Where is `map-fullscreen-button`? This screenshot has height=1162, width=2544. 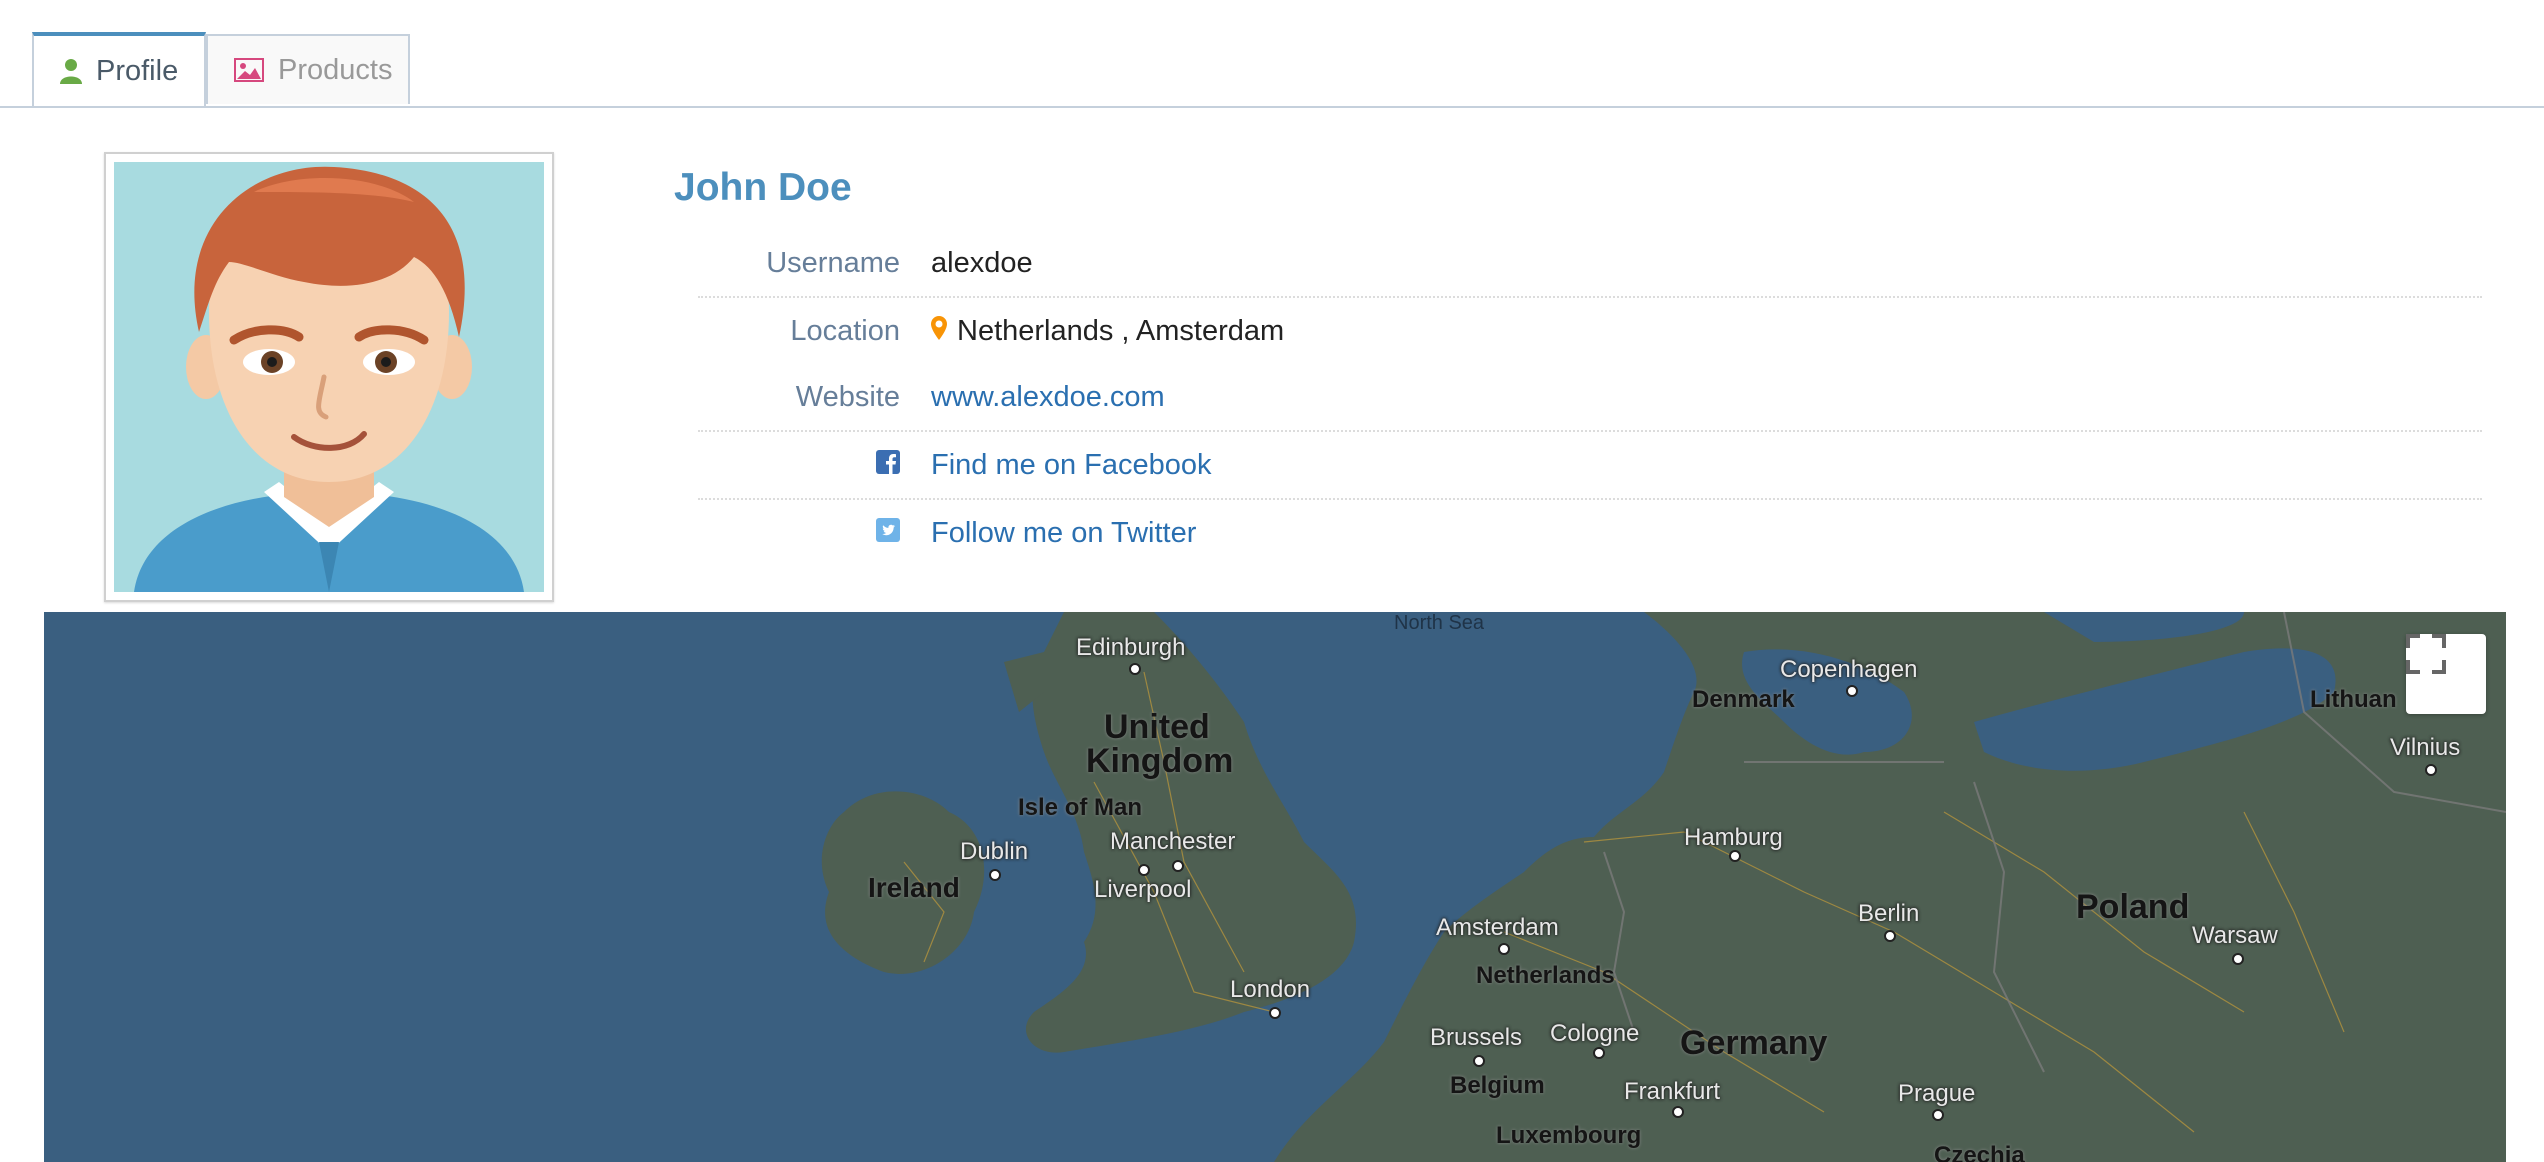
map-fullscreen-button is located at coordinates (2446, 674).